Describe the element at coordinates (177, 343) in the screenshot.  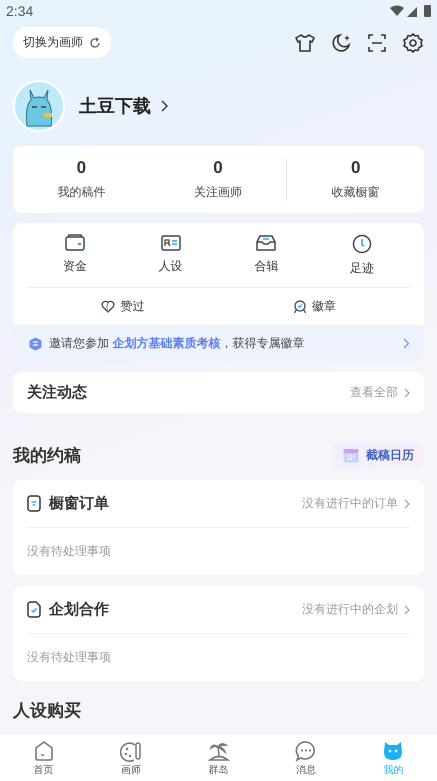
I see `invite-text: 邀请您参加 企划方基础素质考核，获得专属徽章` at that location.